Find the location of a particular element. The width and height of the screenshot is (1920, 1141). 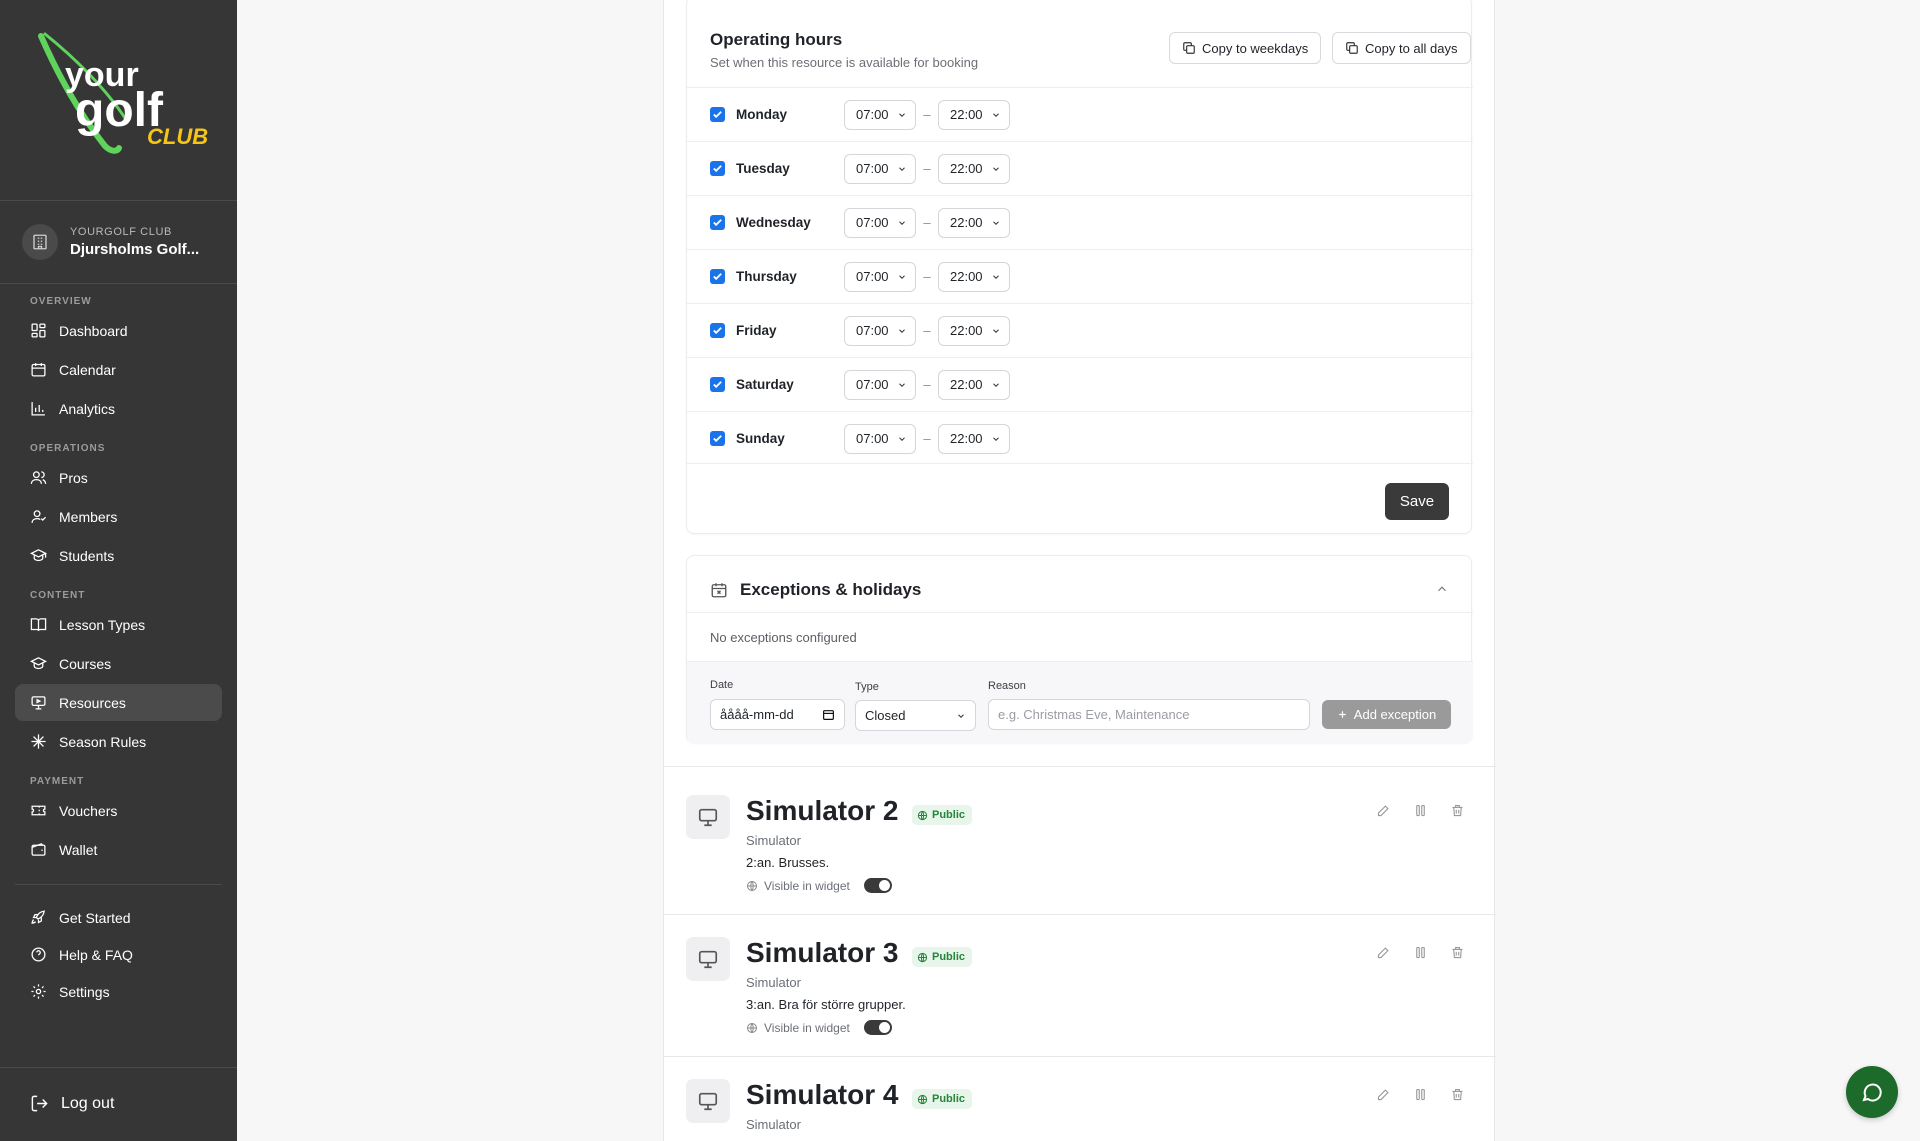

sidebar-item-dashboard: Dashboard is located at coordinates (118, 330).